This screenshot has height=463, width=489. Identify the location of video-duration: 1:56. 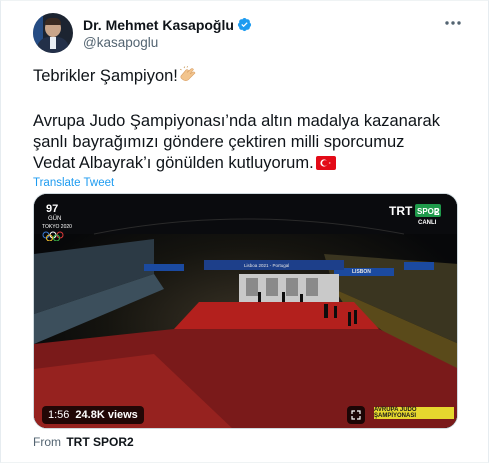
(59, 415).